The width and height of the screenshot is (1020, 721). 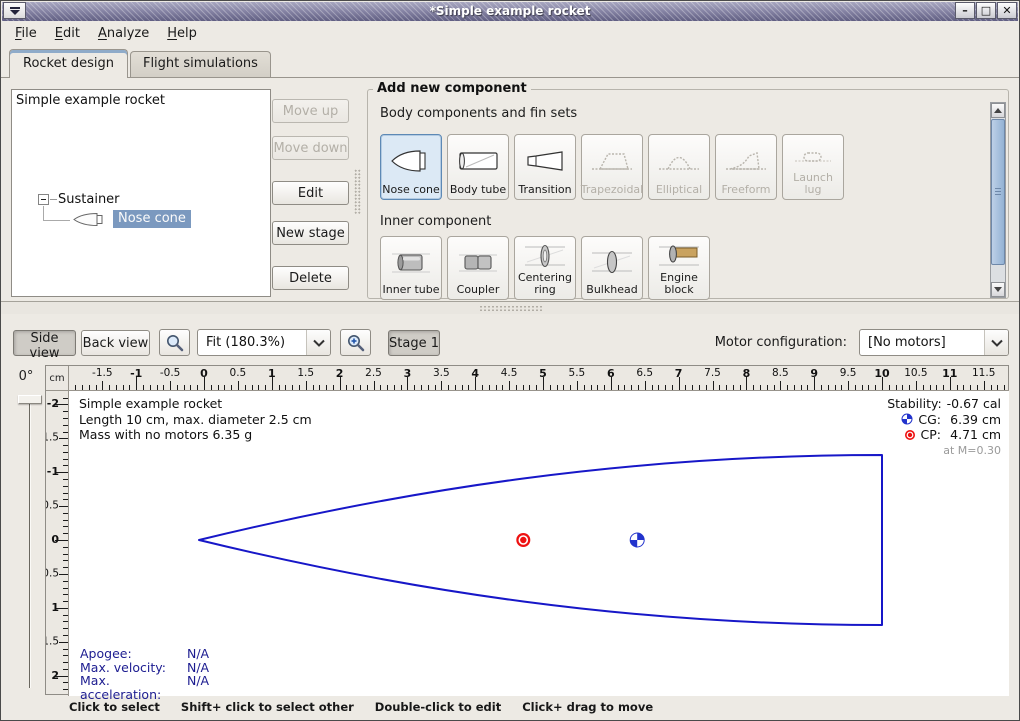 What do you see at coordinates (545, 256) in the screenshot?
I see `centering-ring-icon` at bounding box center [545, 256].